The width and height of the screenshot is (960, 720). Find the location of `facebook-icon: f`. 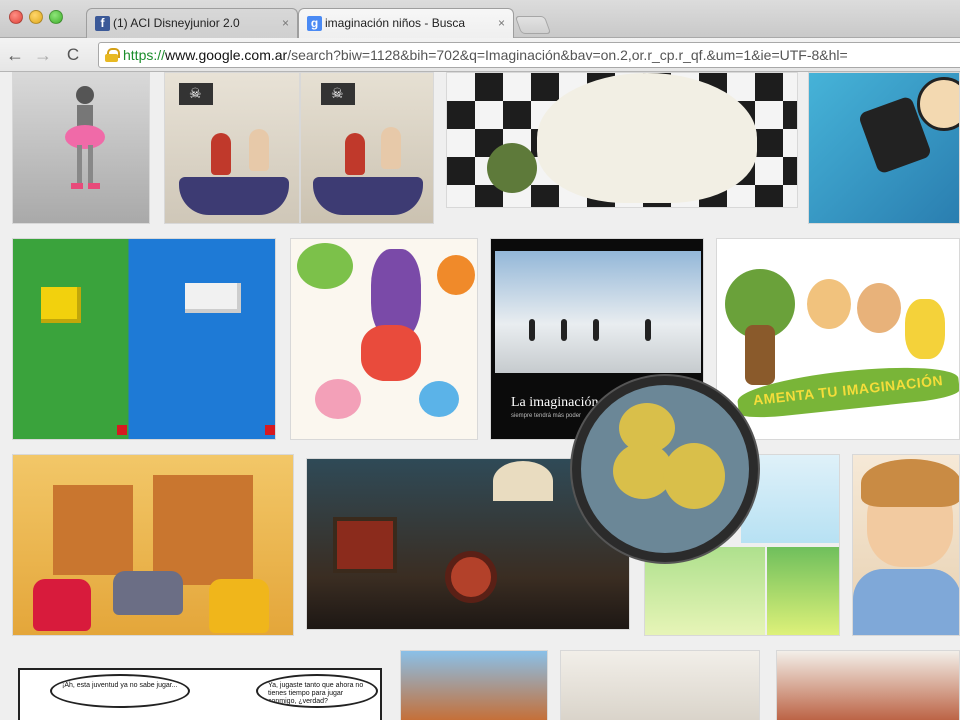

facebook-icon: f is located at coordinates (102, 23).